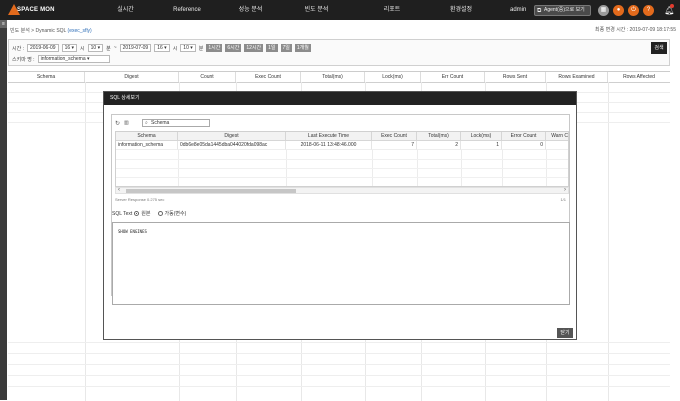 The height and width of the screenshot is (401, 680). Describe the element at coordinates (23, 59) in the screenshot. I see `schema-label: 스키마 명 :` at that location.